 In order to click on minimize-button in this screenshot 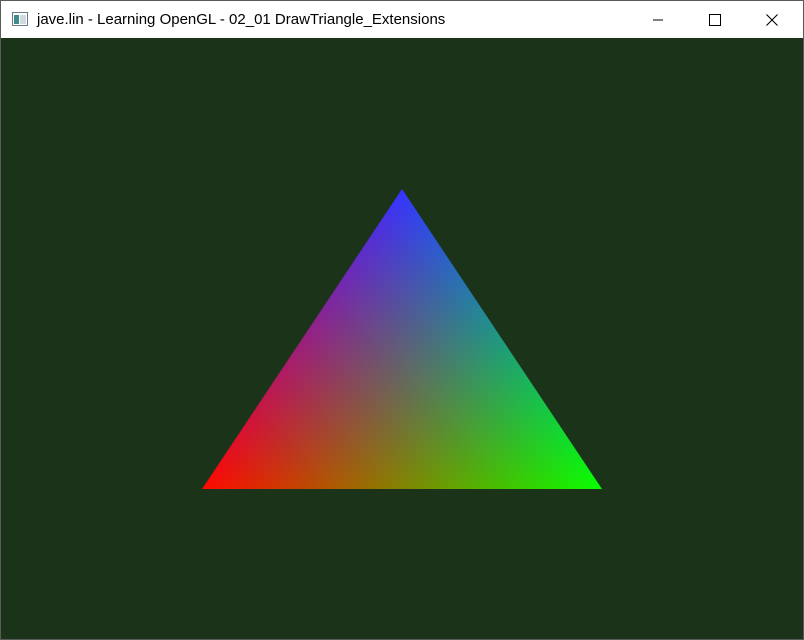, I will do `click(658, 19)`.